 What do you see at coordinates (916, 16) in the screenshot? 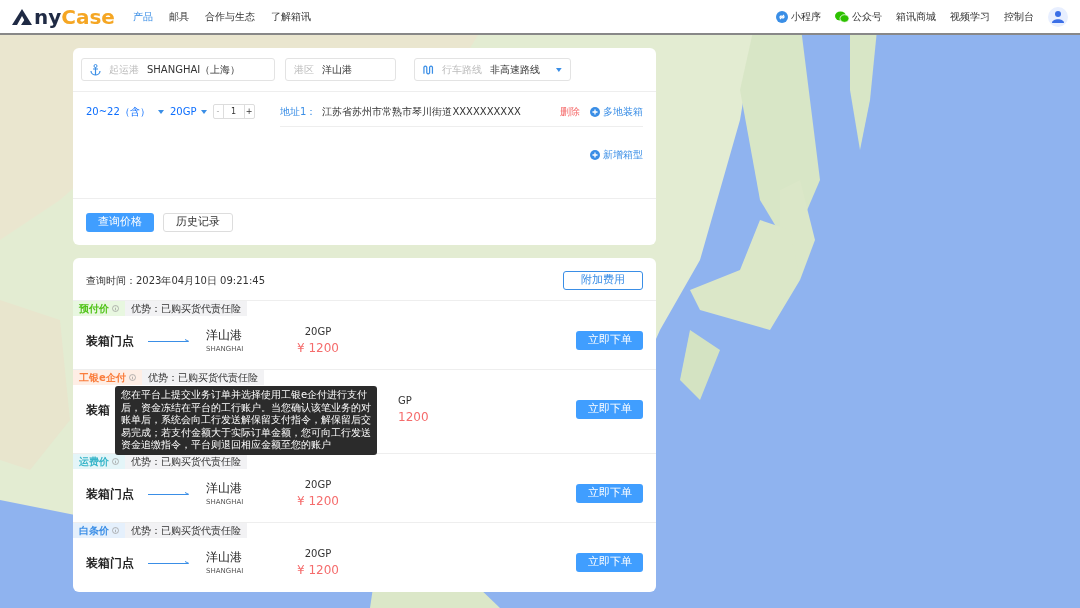
I see `nav-link: 箱讯商城` at bounding box center [916, 16].